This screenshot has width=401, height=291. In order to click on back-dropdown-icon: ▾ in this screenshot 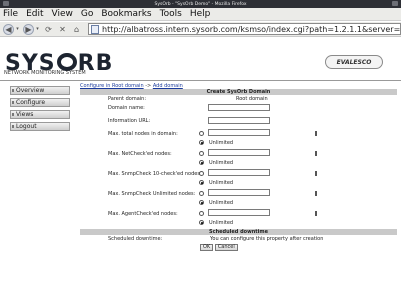, I will do `click(17, 29)`.